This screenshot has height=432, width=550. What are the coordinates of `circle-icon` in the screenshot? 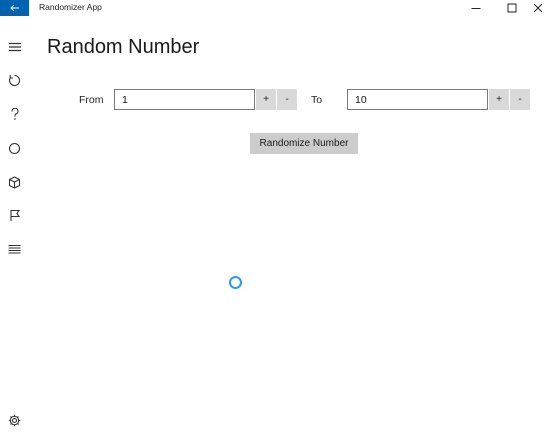 It's located at (14, 148).